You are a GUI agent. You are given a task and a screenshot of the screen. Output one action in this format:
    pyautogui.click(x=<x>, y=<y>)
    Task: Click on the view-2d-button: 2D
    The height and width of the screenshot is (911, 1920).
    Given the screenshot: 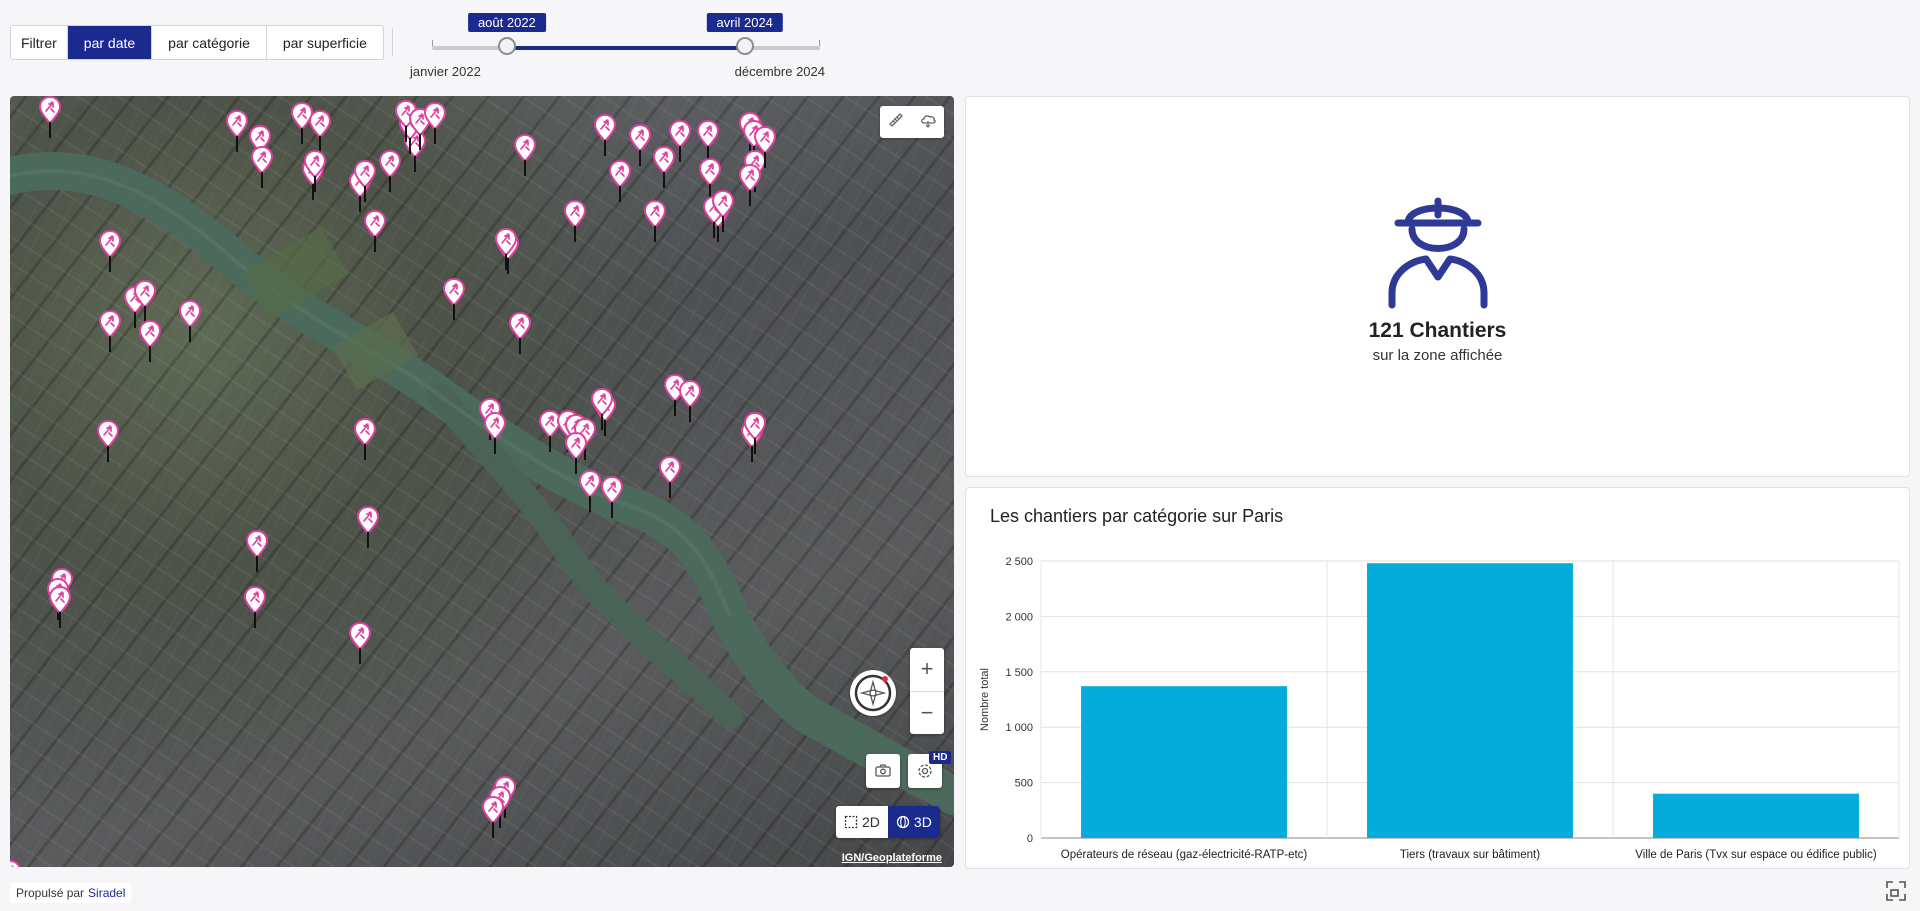 What is the action you would take?
    pyautogui.click(x=862, y=822)
    